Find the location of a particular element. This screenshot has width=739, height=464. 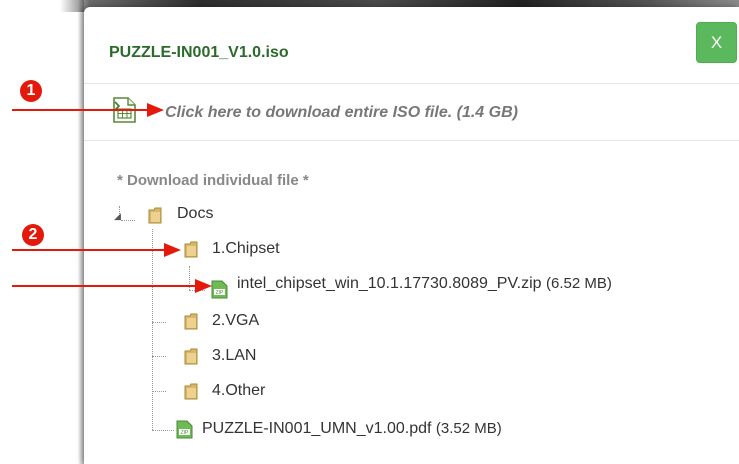

arrow-1-head is located at coordinates (155, 110).